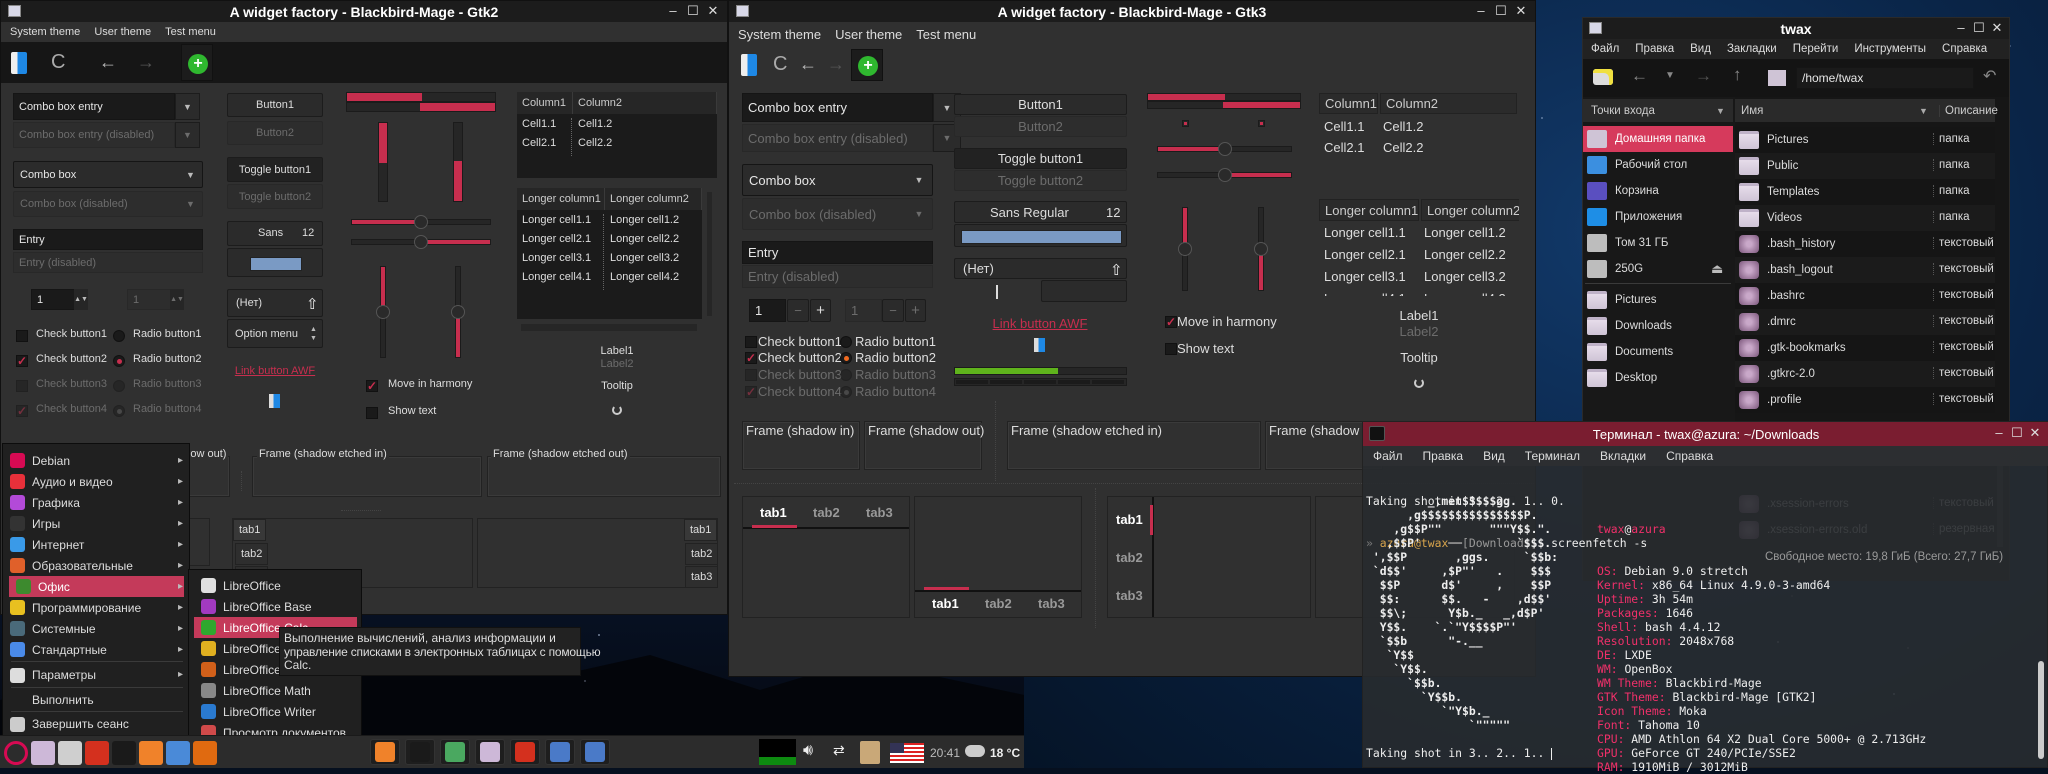  I want to click on spin-button: 1, so click(767, 310).